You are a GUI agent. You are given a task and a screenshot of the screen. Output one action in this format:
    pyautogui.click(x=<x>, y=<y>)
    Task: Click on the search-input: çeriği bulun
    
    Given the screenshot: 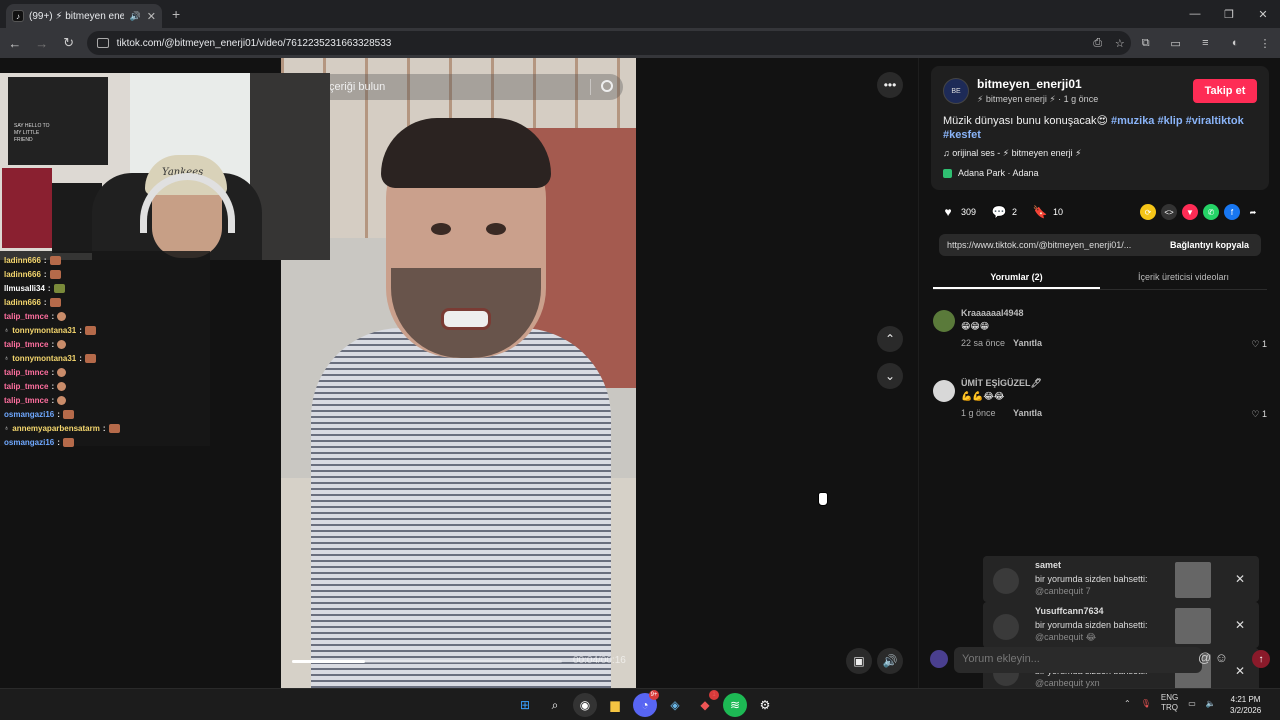 What is the action you would take?
    pyautogui.click(x=454, y=87)
    